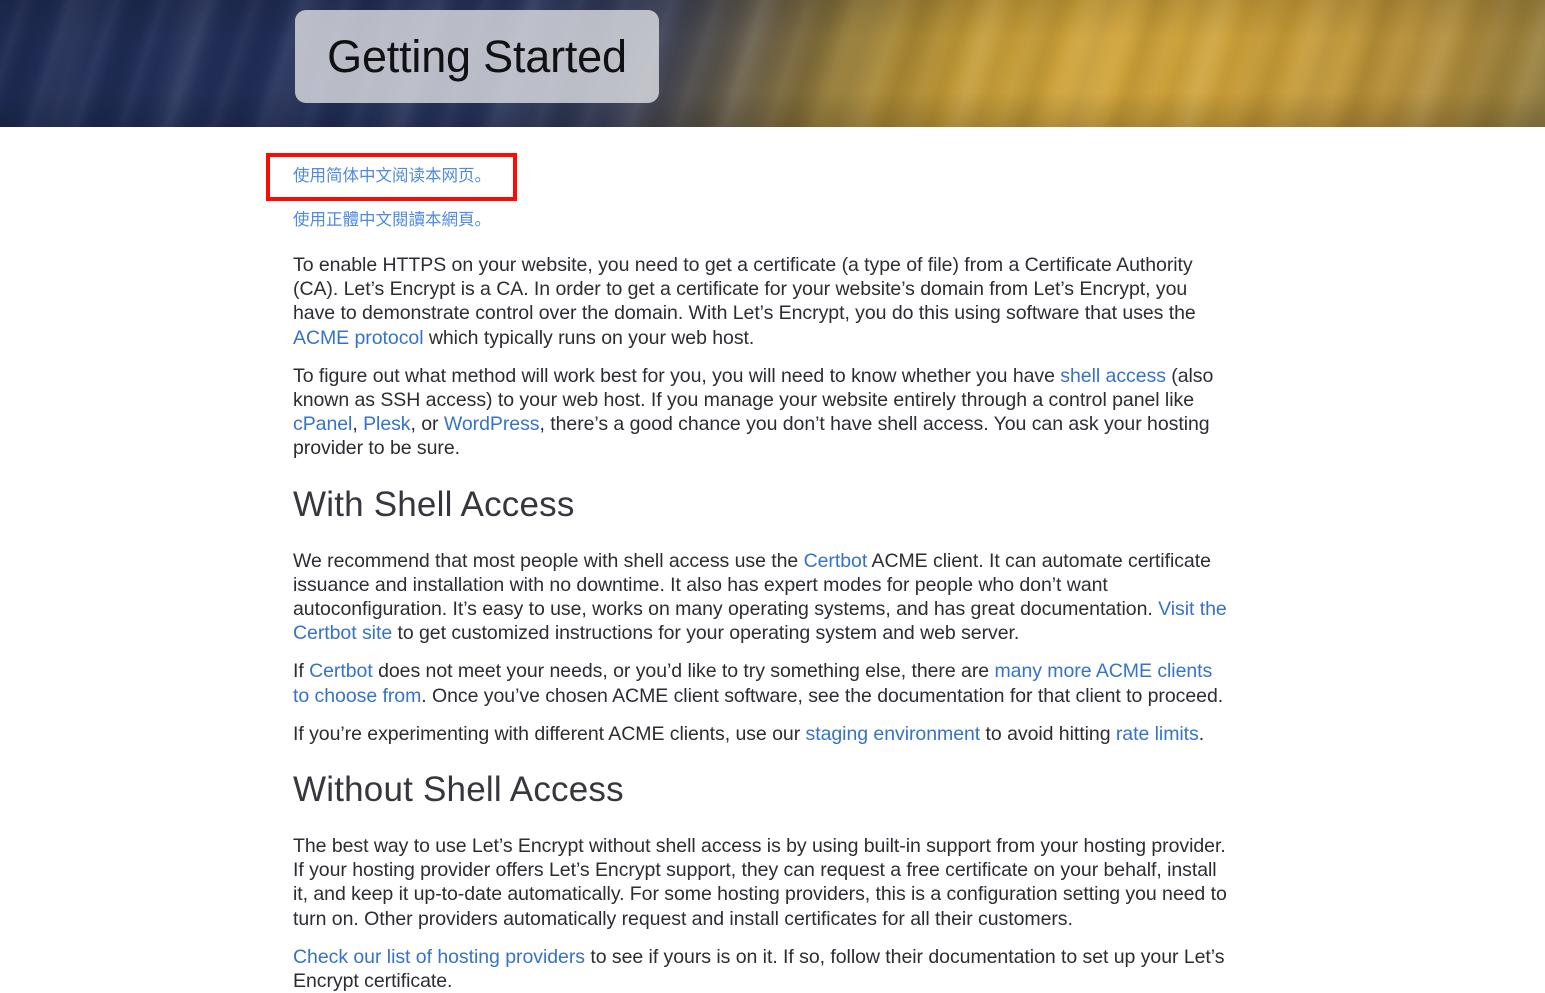 The height and width of the screenshot is (993, 1545). I want to click on banner-vignette, so click(772, 63).